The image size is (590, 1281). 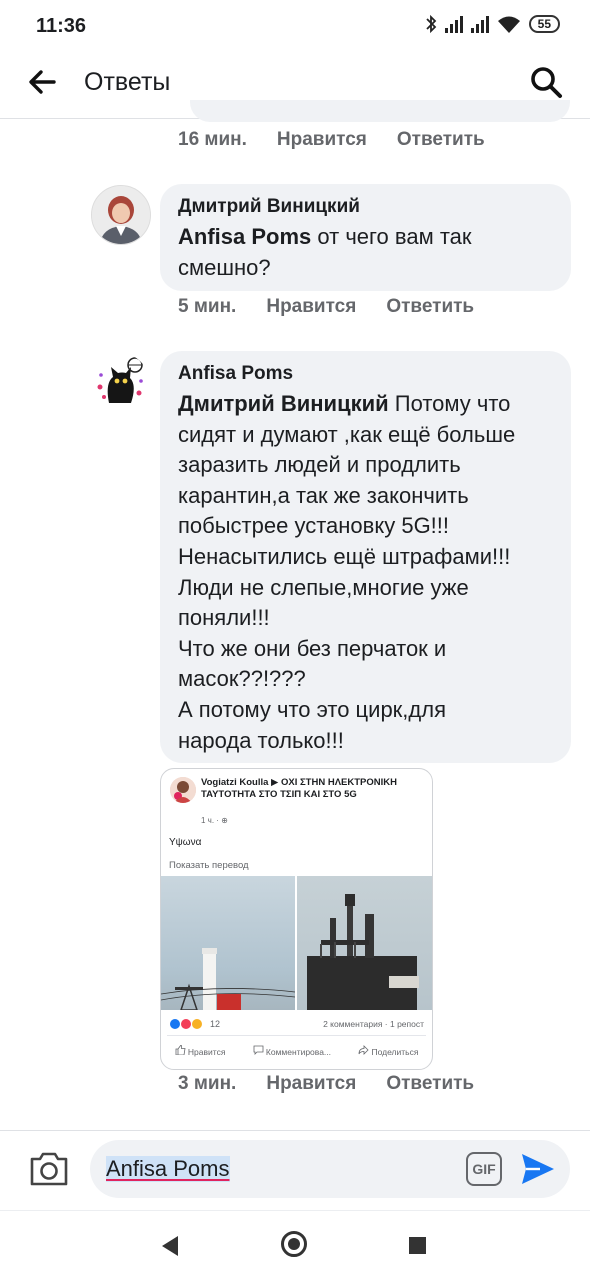 What do you see at coordinates (209, 865) in the screenshot?
I see `attached-translate-link: Показать перевод` at bounding box center [209, 865].